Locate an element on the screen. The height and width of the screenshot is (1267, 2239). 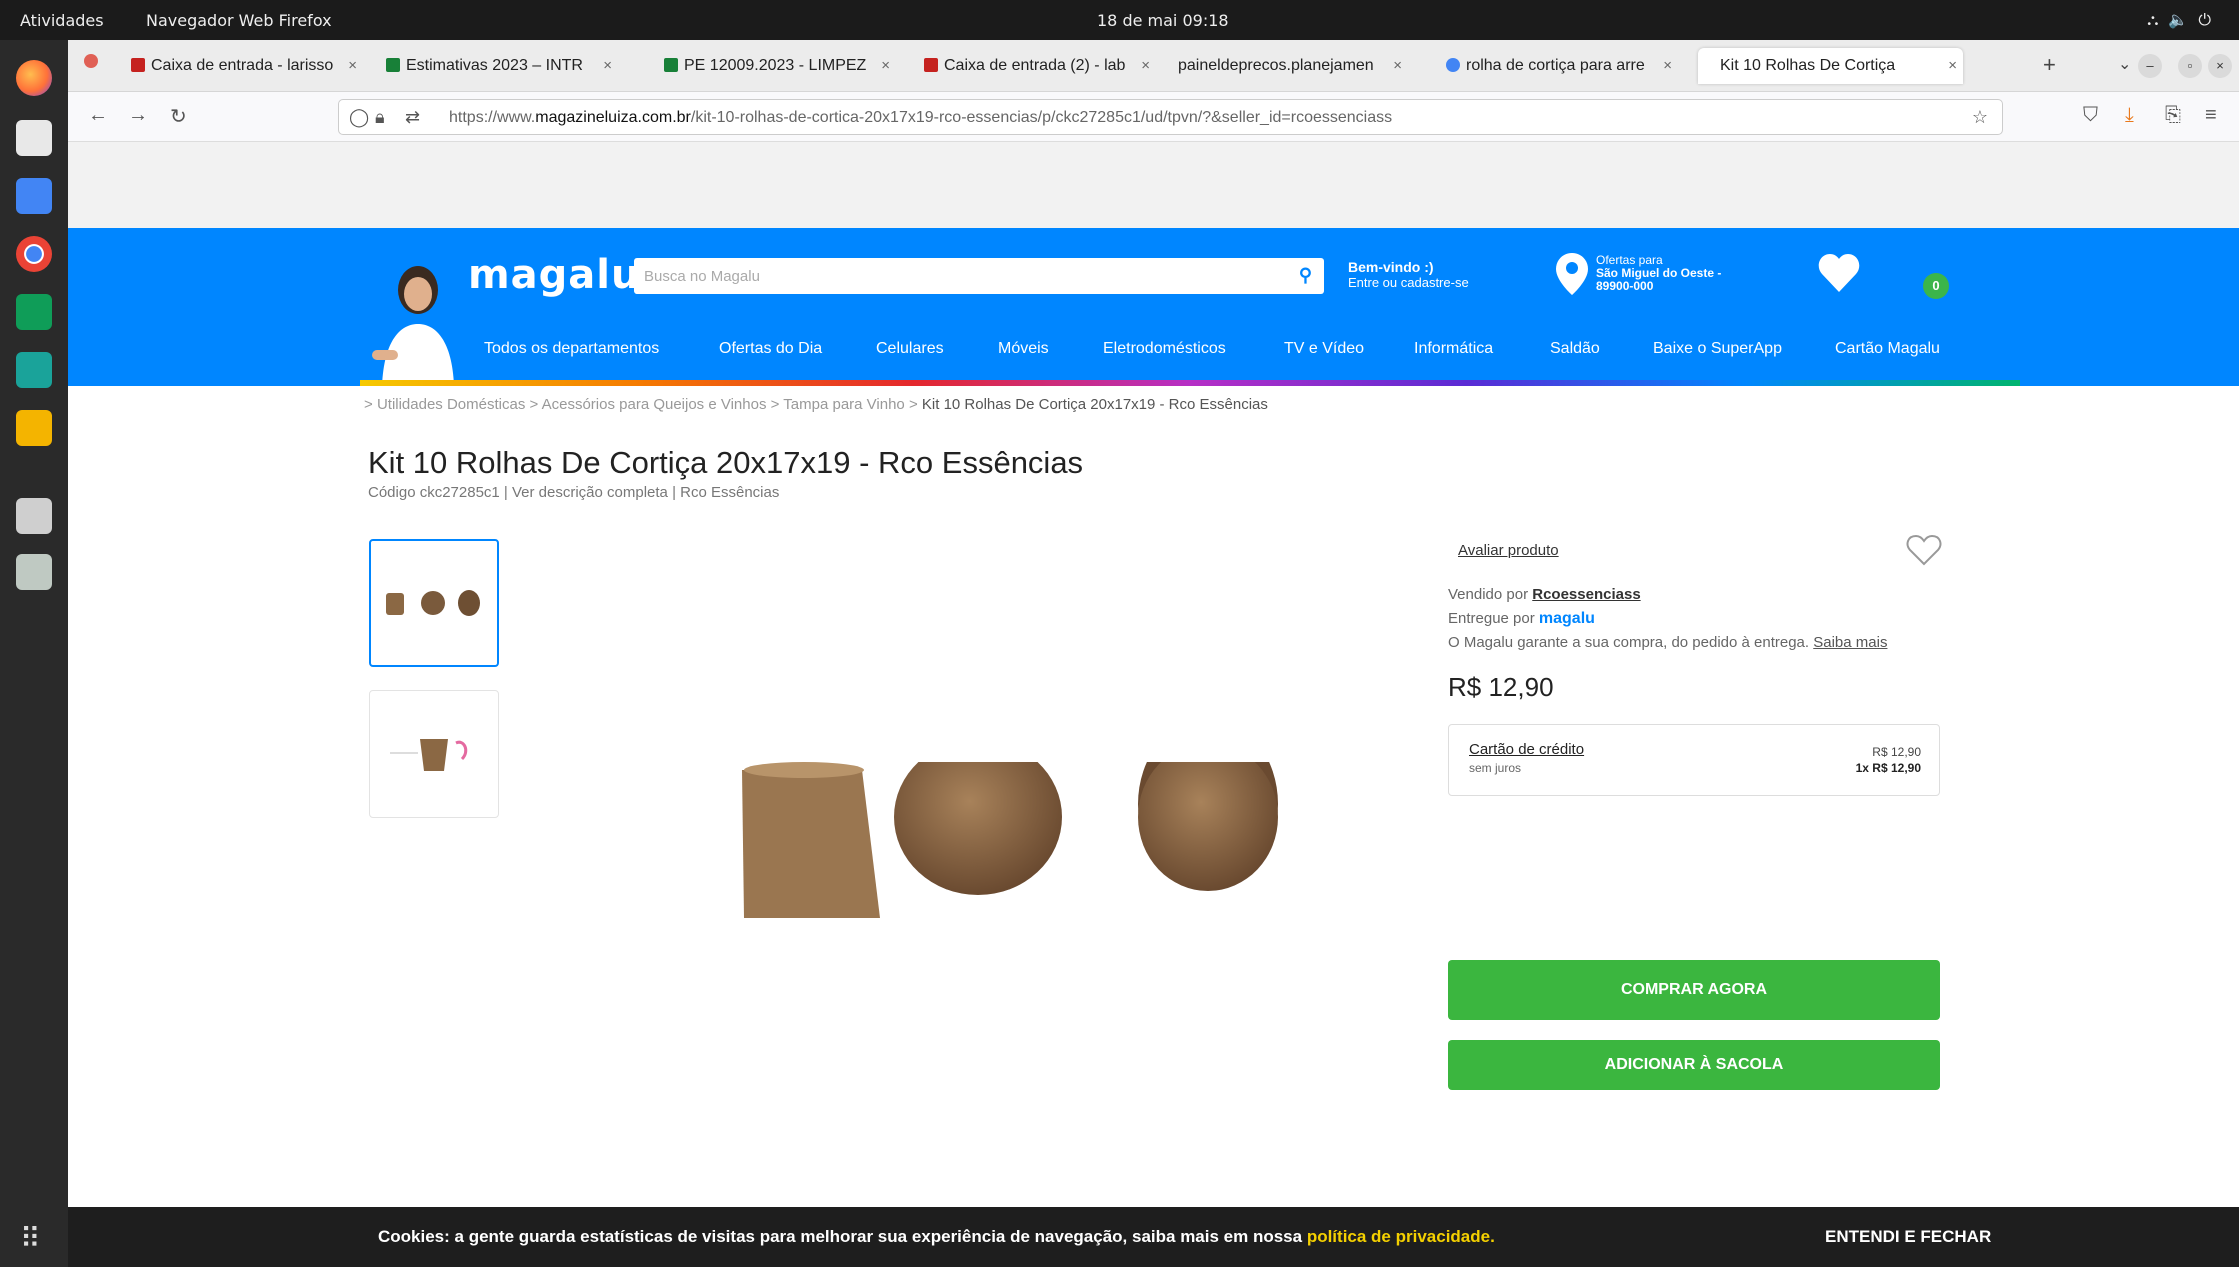
app-menu: Navegador Web Firefox is located at coordinates (239, 20).